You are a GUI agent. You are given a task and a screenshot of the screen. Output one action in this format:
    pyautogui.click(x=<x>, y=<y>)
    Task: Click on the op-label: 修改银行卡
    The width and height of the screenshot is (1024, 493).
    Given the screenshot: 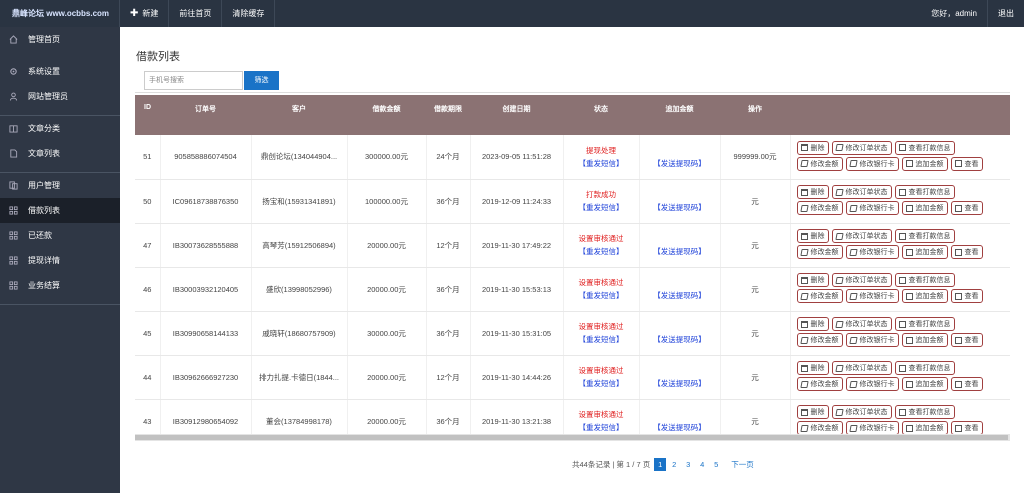 What is the action you would take?
    pyautogui.click(x=877, y=340)
    